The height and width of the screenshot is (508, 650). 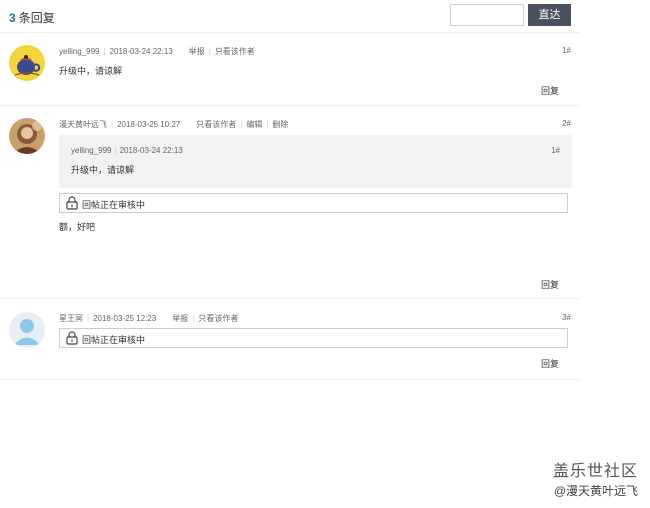 What do you see at coordinates (36, 18) in the screenshot?
I see `reply-count-label: 条回复` at bounding box center [36, 18].